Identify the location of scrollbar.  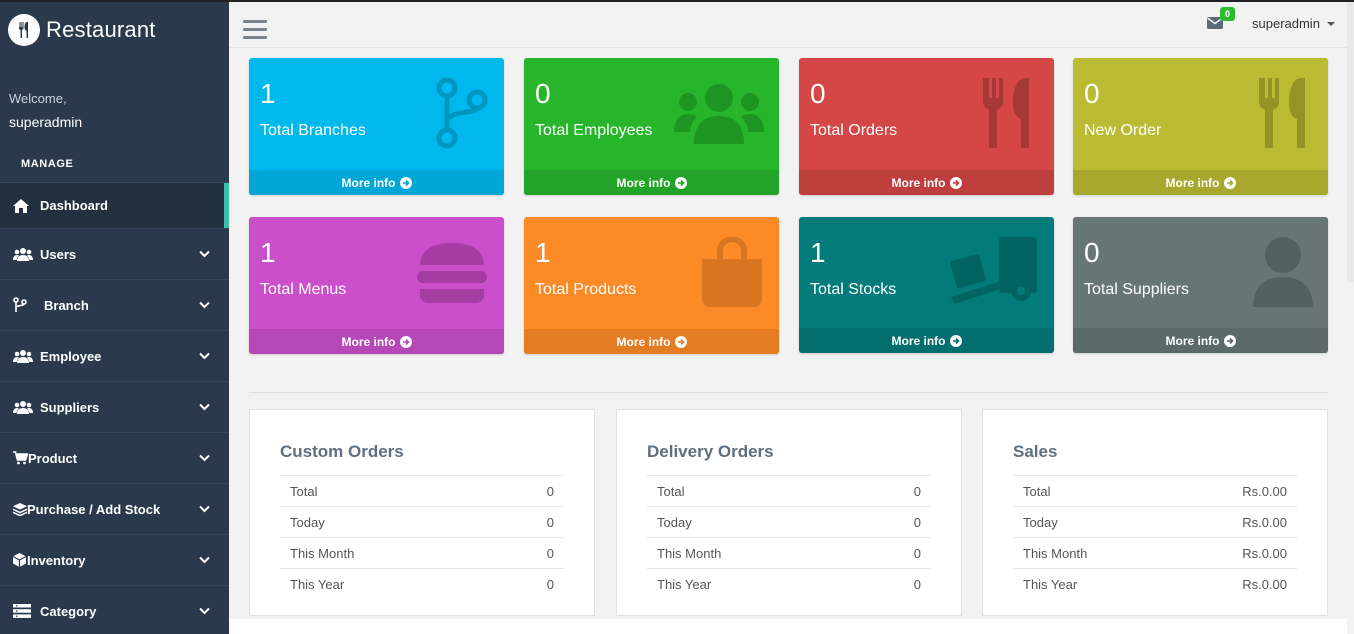
(1350, 142).